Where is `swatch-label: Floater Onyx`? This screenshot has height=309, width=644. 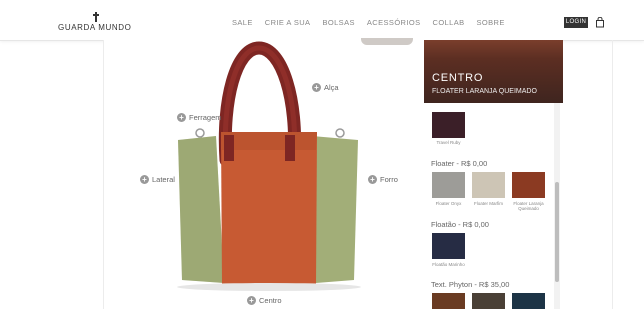 swatch-label: Floater Onyx is located at coordinates (448, 203).